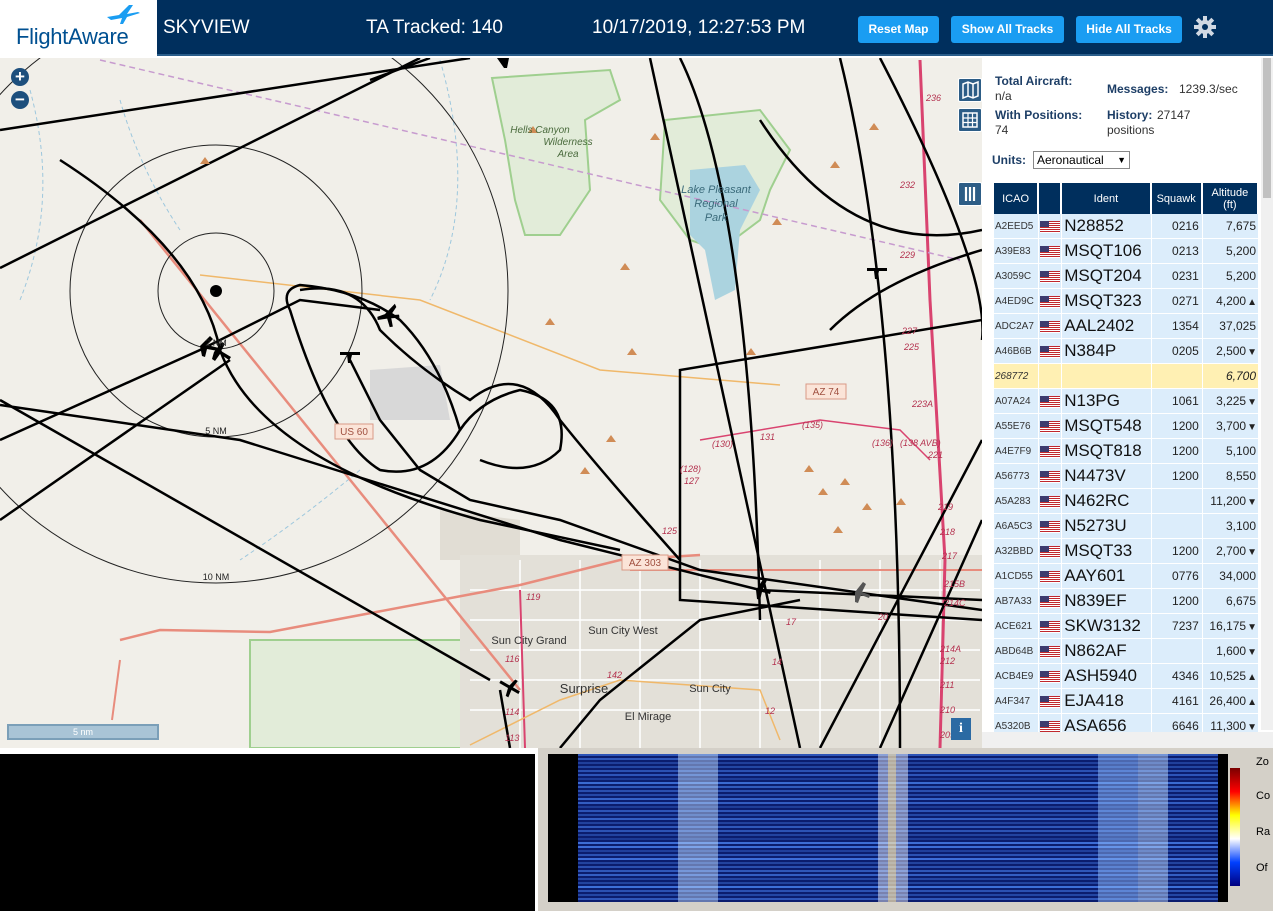  Describe the element at coordinates (1129, 29) in the screenshot. I see `hide-all-tracks-button: Hide All Tracks` at that location.